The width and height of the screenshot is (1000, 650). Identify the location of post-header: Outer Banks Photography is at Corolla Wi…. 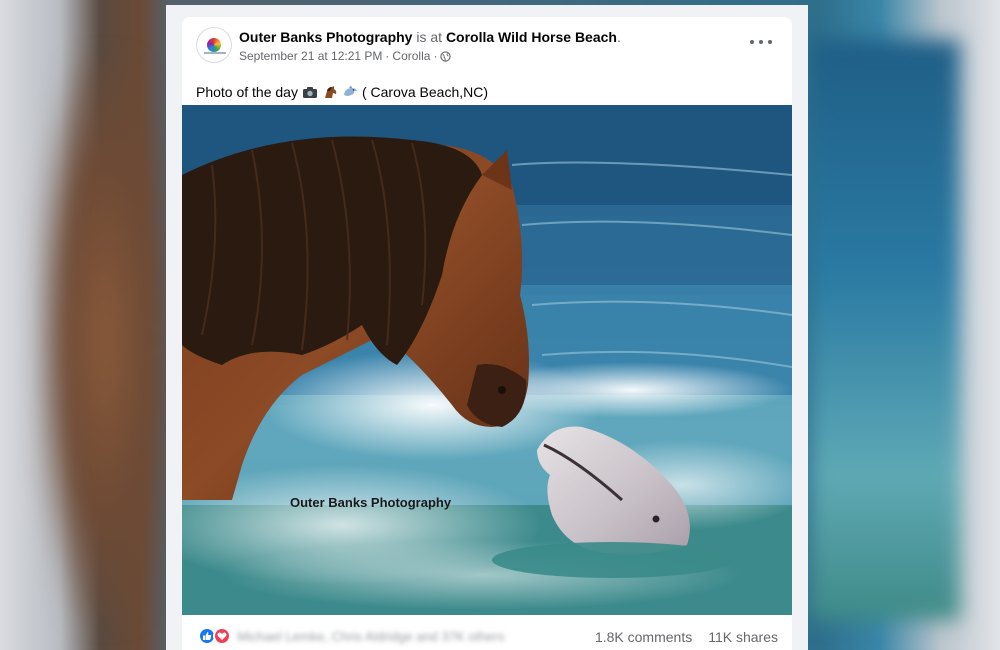
(487, 47).